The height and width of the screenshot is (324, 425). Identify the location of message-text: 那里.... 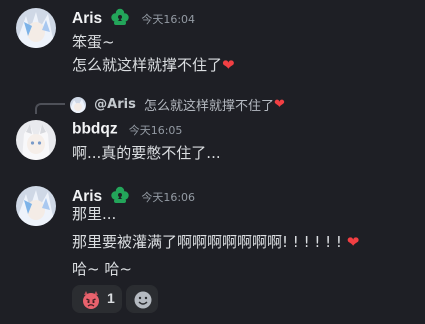
(94, 214).